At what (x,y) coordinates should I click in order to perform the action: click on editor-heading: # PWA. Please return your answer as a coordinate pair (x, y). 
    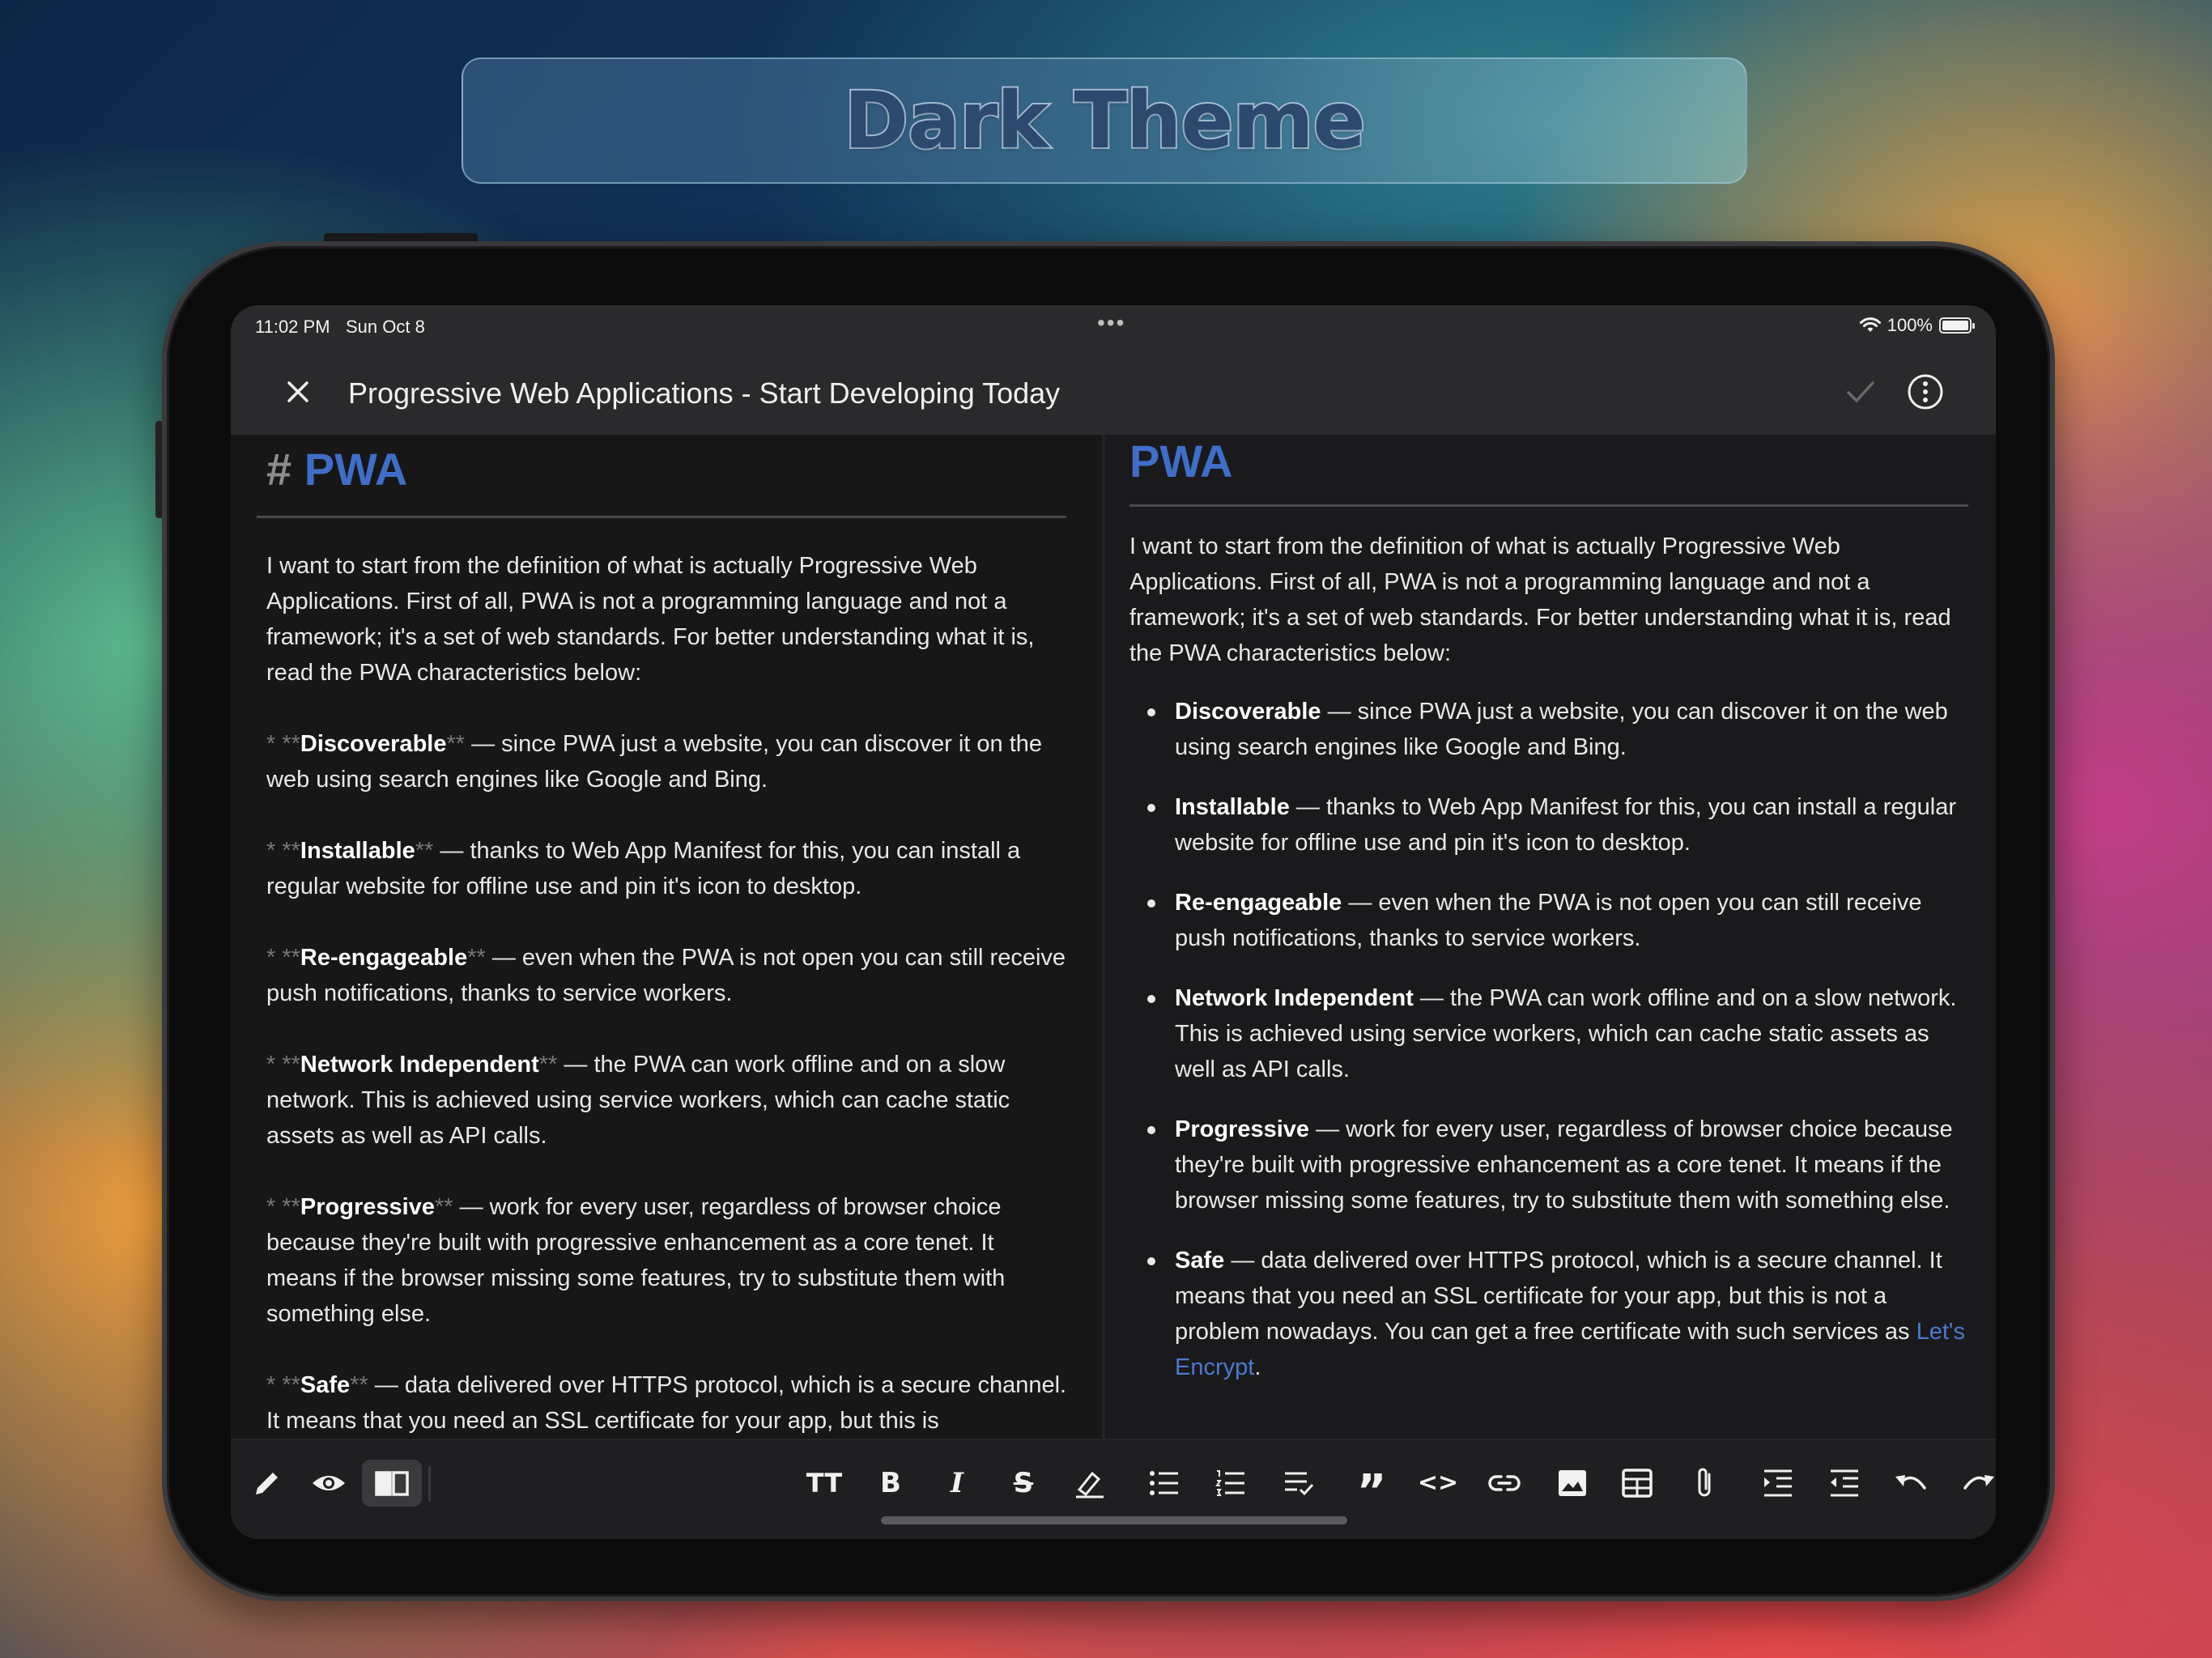
    Looking at the image, I should click on (337, 469).